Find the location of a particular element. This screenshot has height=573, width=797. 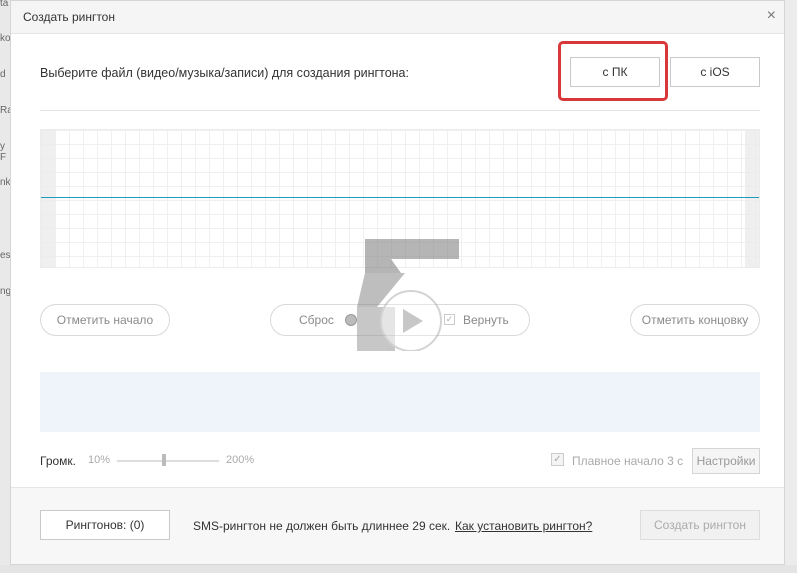

reset-button: Сброс is located at coordinates (316, 320).